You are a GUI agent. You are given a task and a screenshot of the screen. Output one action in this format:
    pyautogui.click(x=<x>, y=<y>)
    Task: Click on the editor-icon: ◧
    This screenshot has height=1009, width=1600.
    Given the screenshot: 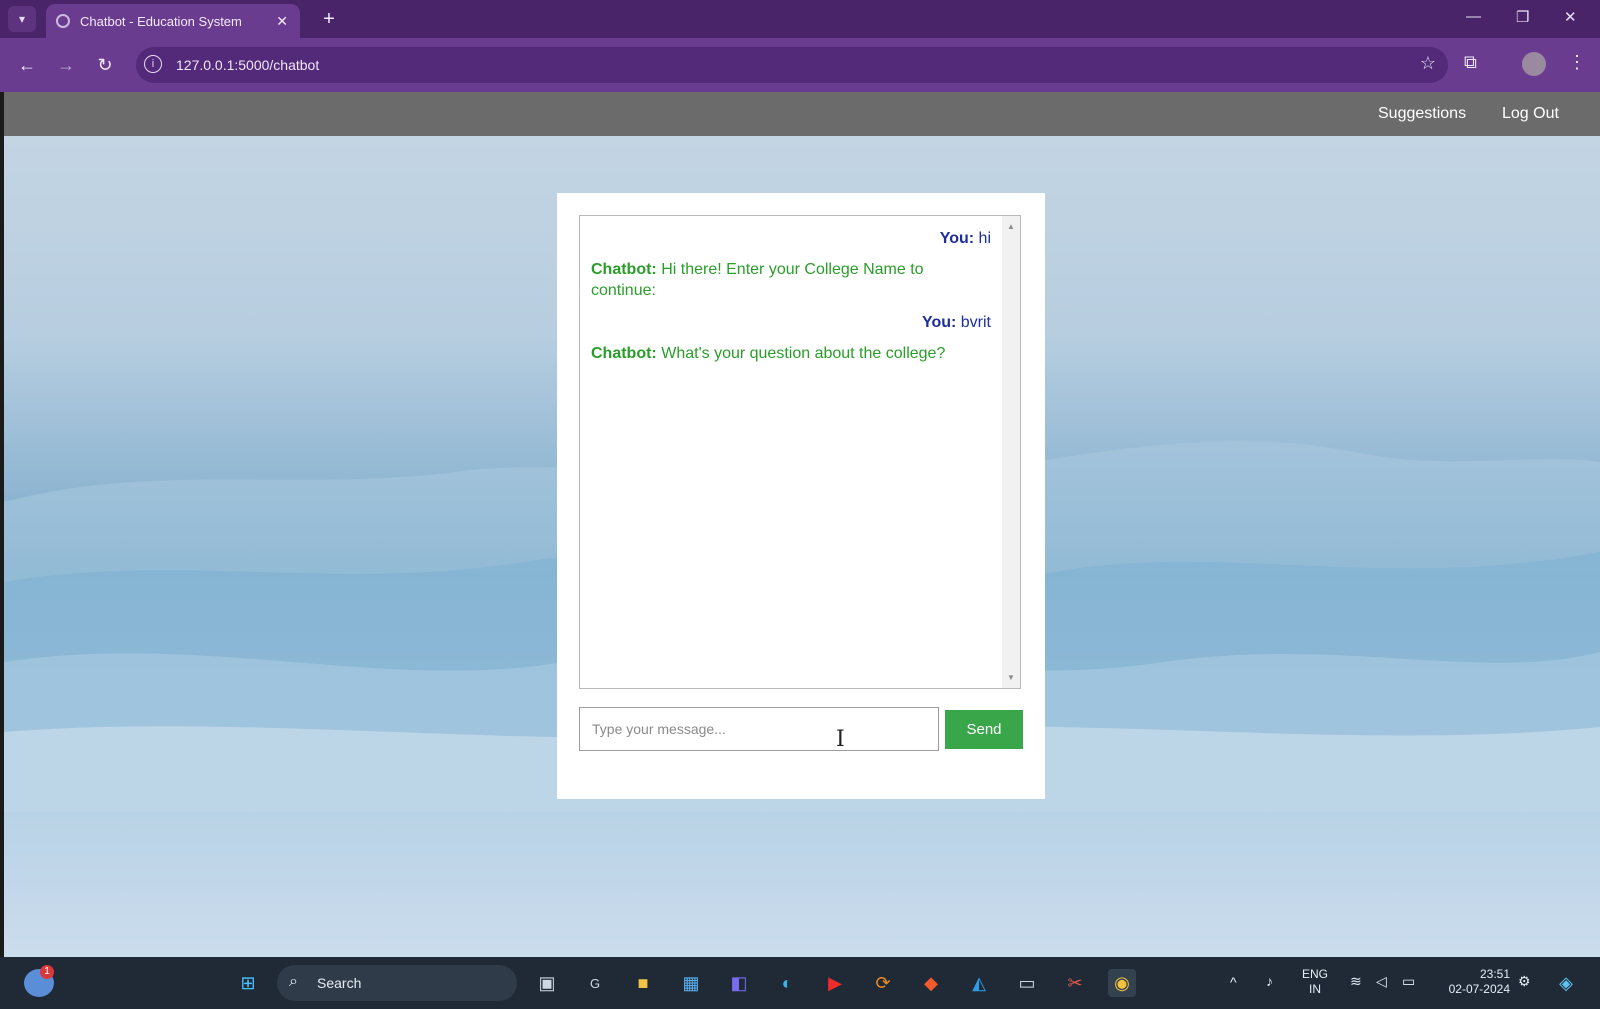 What is the action you would take?
    pyautogui.click(x=739, y=983)
    